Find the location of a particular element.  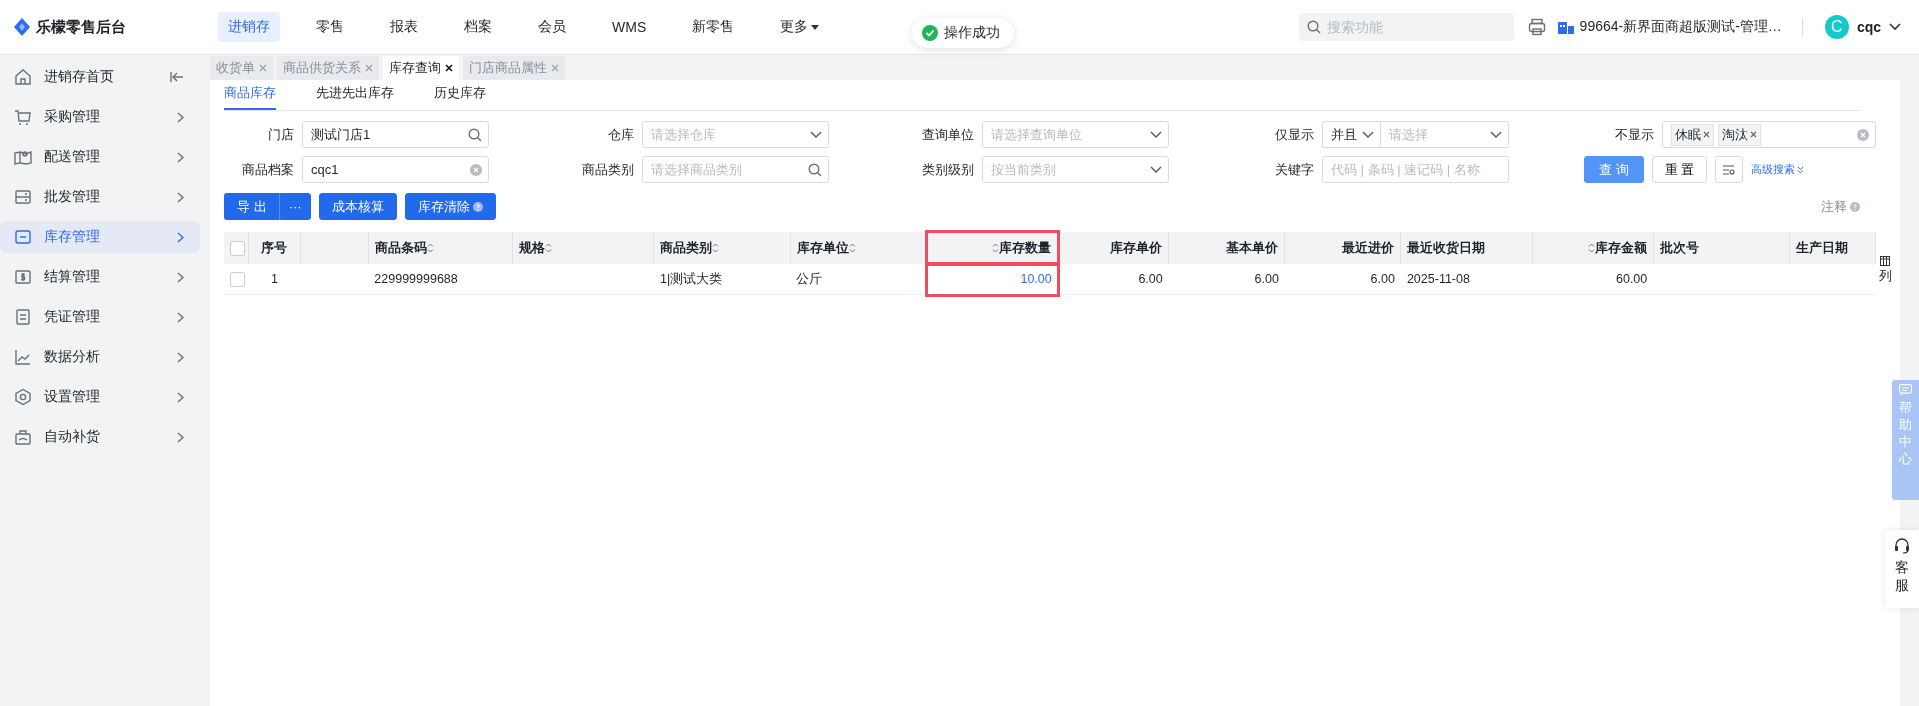

sub-tab: 商品库存 is located at coordinates (250, 97).